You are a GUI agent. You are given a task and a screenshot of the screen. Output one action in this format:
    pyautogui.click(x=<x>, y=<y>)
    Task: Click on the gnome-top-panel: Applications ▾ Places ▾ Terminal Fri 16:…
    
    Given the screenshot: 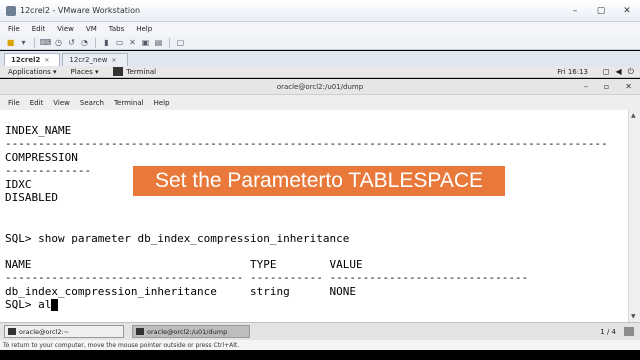 What is the action you would take?
    pyautogui.click(x=320, y=72)
    